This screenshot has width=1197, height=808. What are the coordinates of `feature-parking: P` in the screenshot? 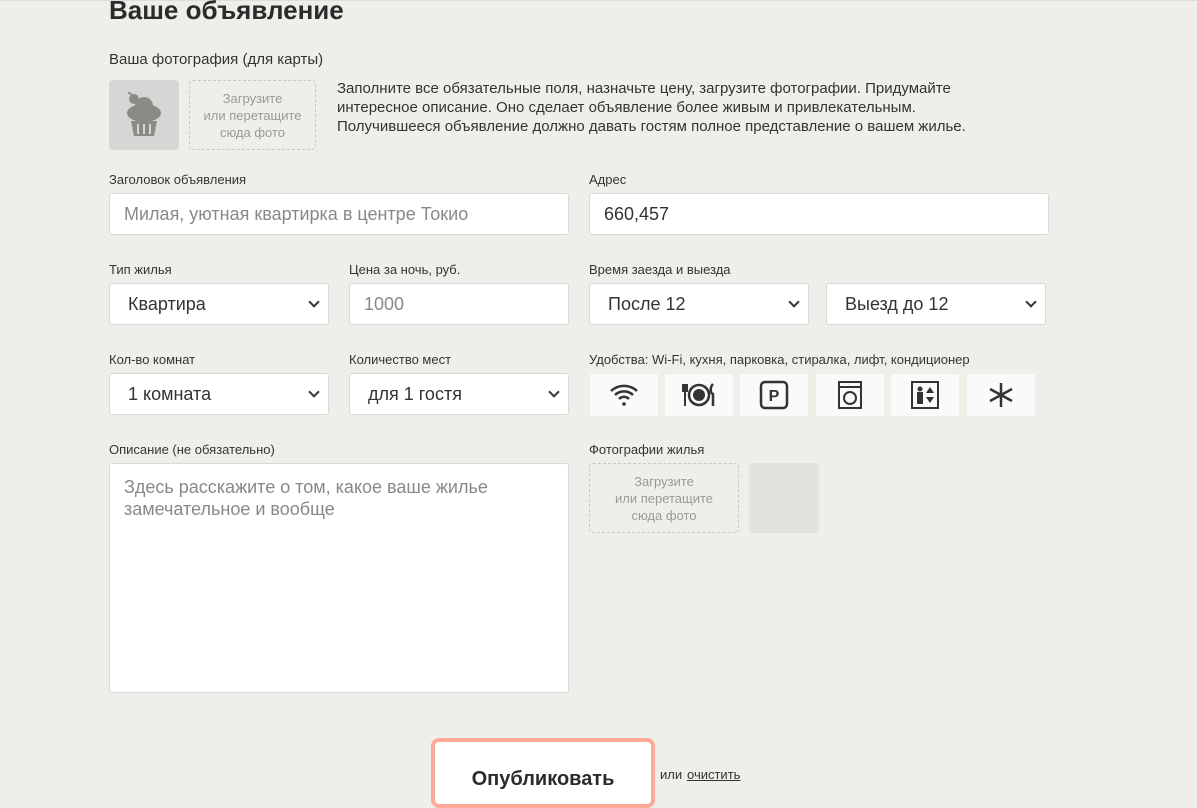 It's located at (774, 395).